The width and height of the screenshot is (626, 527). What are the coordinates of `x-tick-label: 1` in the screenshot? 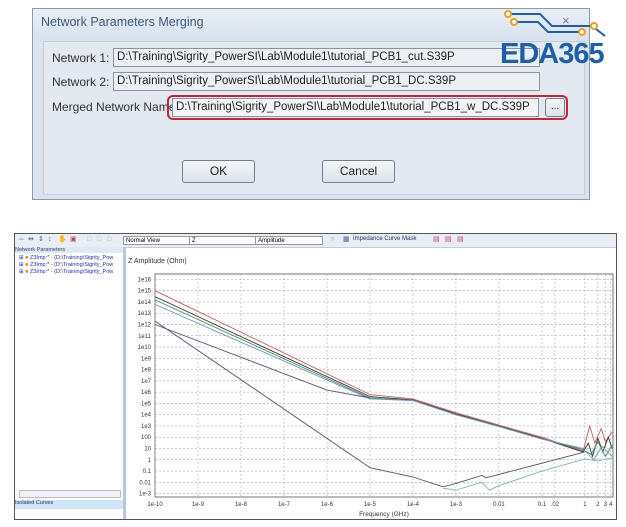 It's located at (585, 505).